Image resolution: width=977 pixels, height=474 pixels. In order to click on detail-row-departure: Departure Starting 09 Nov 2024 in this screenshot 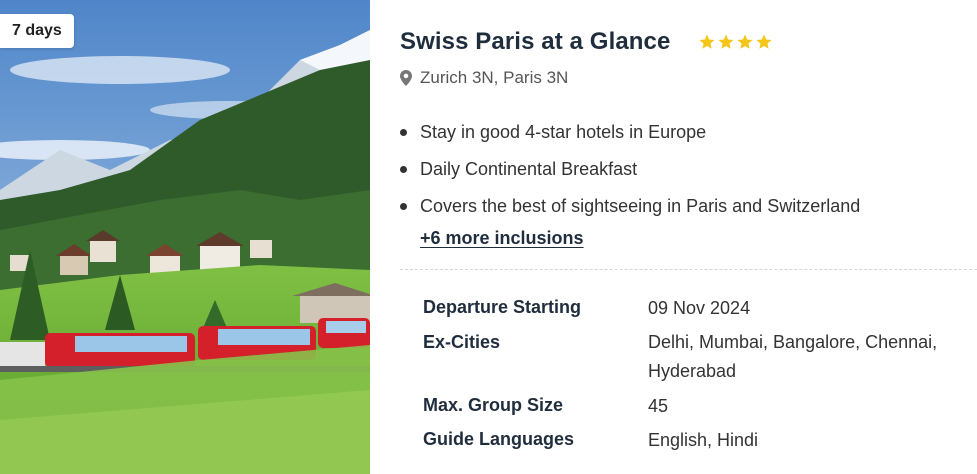, I will do `click(695, 311)`.